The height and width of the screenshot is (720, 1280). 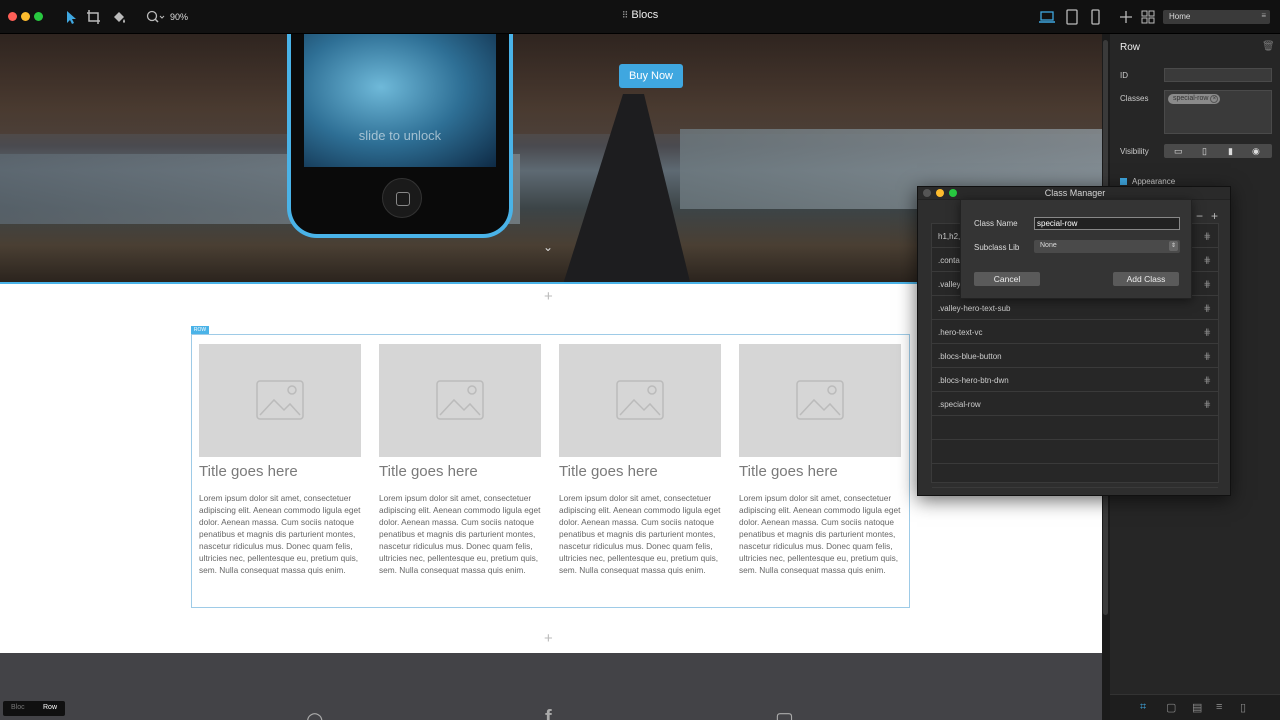 What do you see at coordinates (1107, 223) in the screenshot?
I see `class-name-input` at bounding box center [1107, 223].